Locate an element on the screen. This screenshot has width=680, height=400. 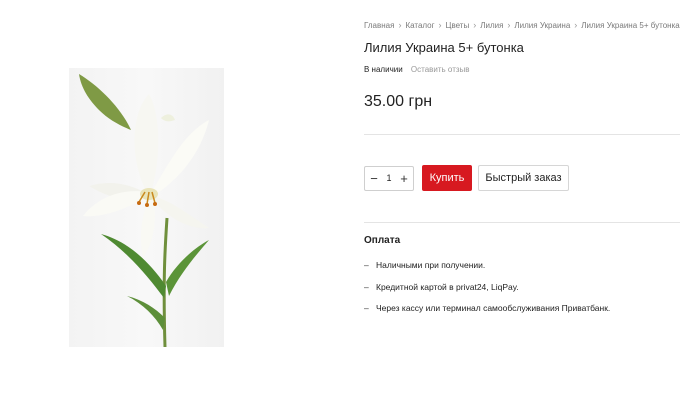
quantity-stepper: − 1 + is located at coordinates (389, 178).